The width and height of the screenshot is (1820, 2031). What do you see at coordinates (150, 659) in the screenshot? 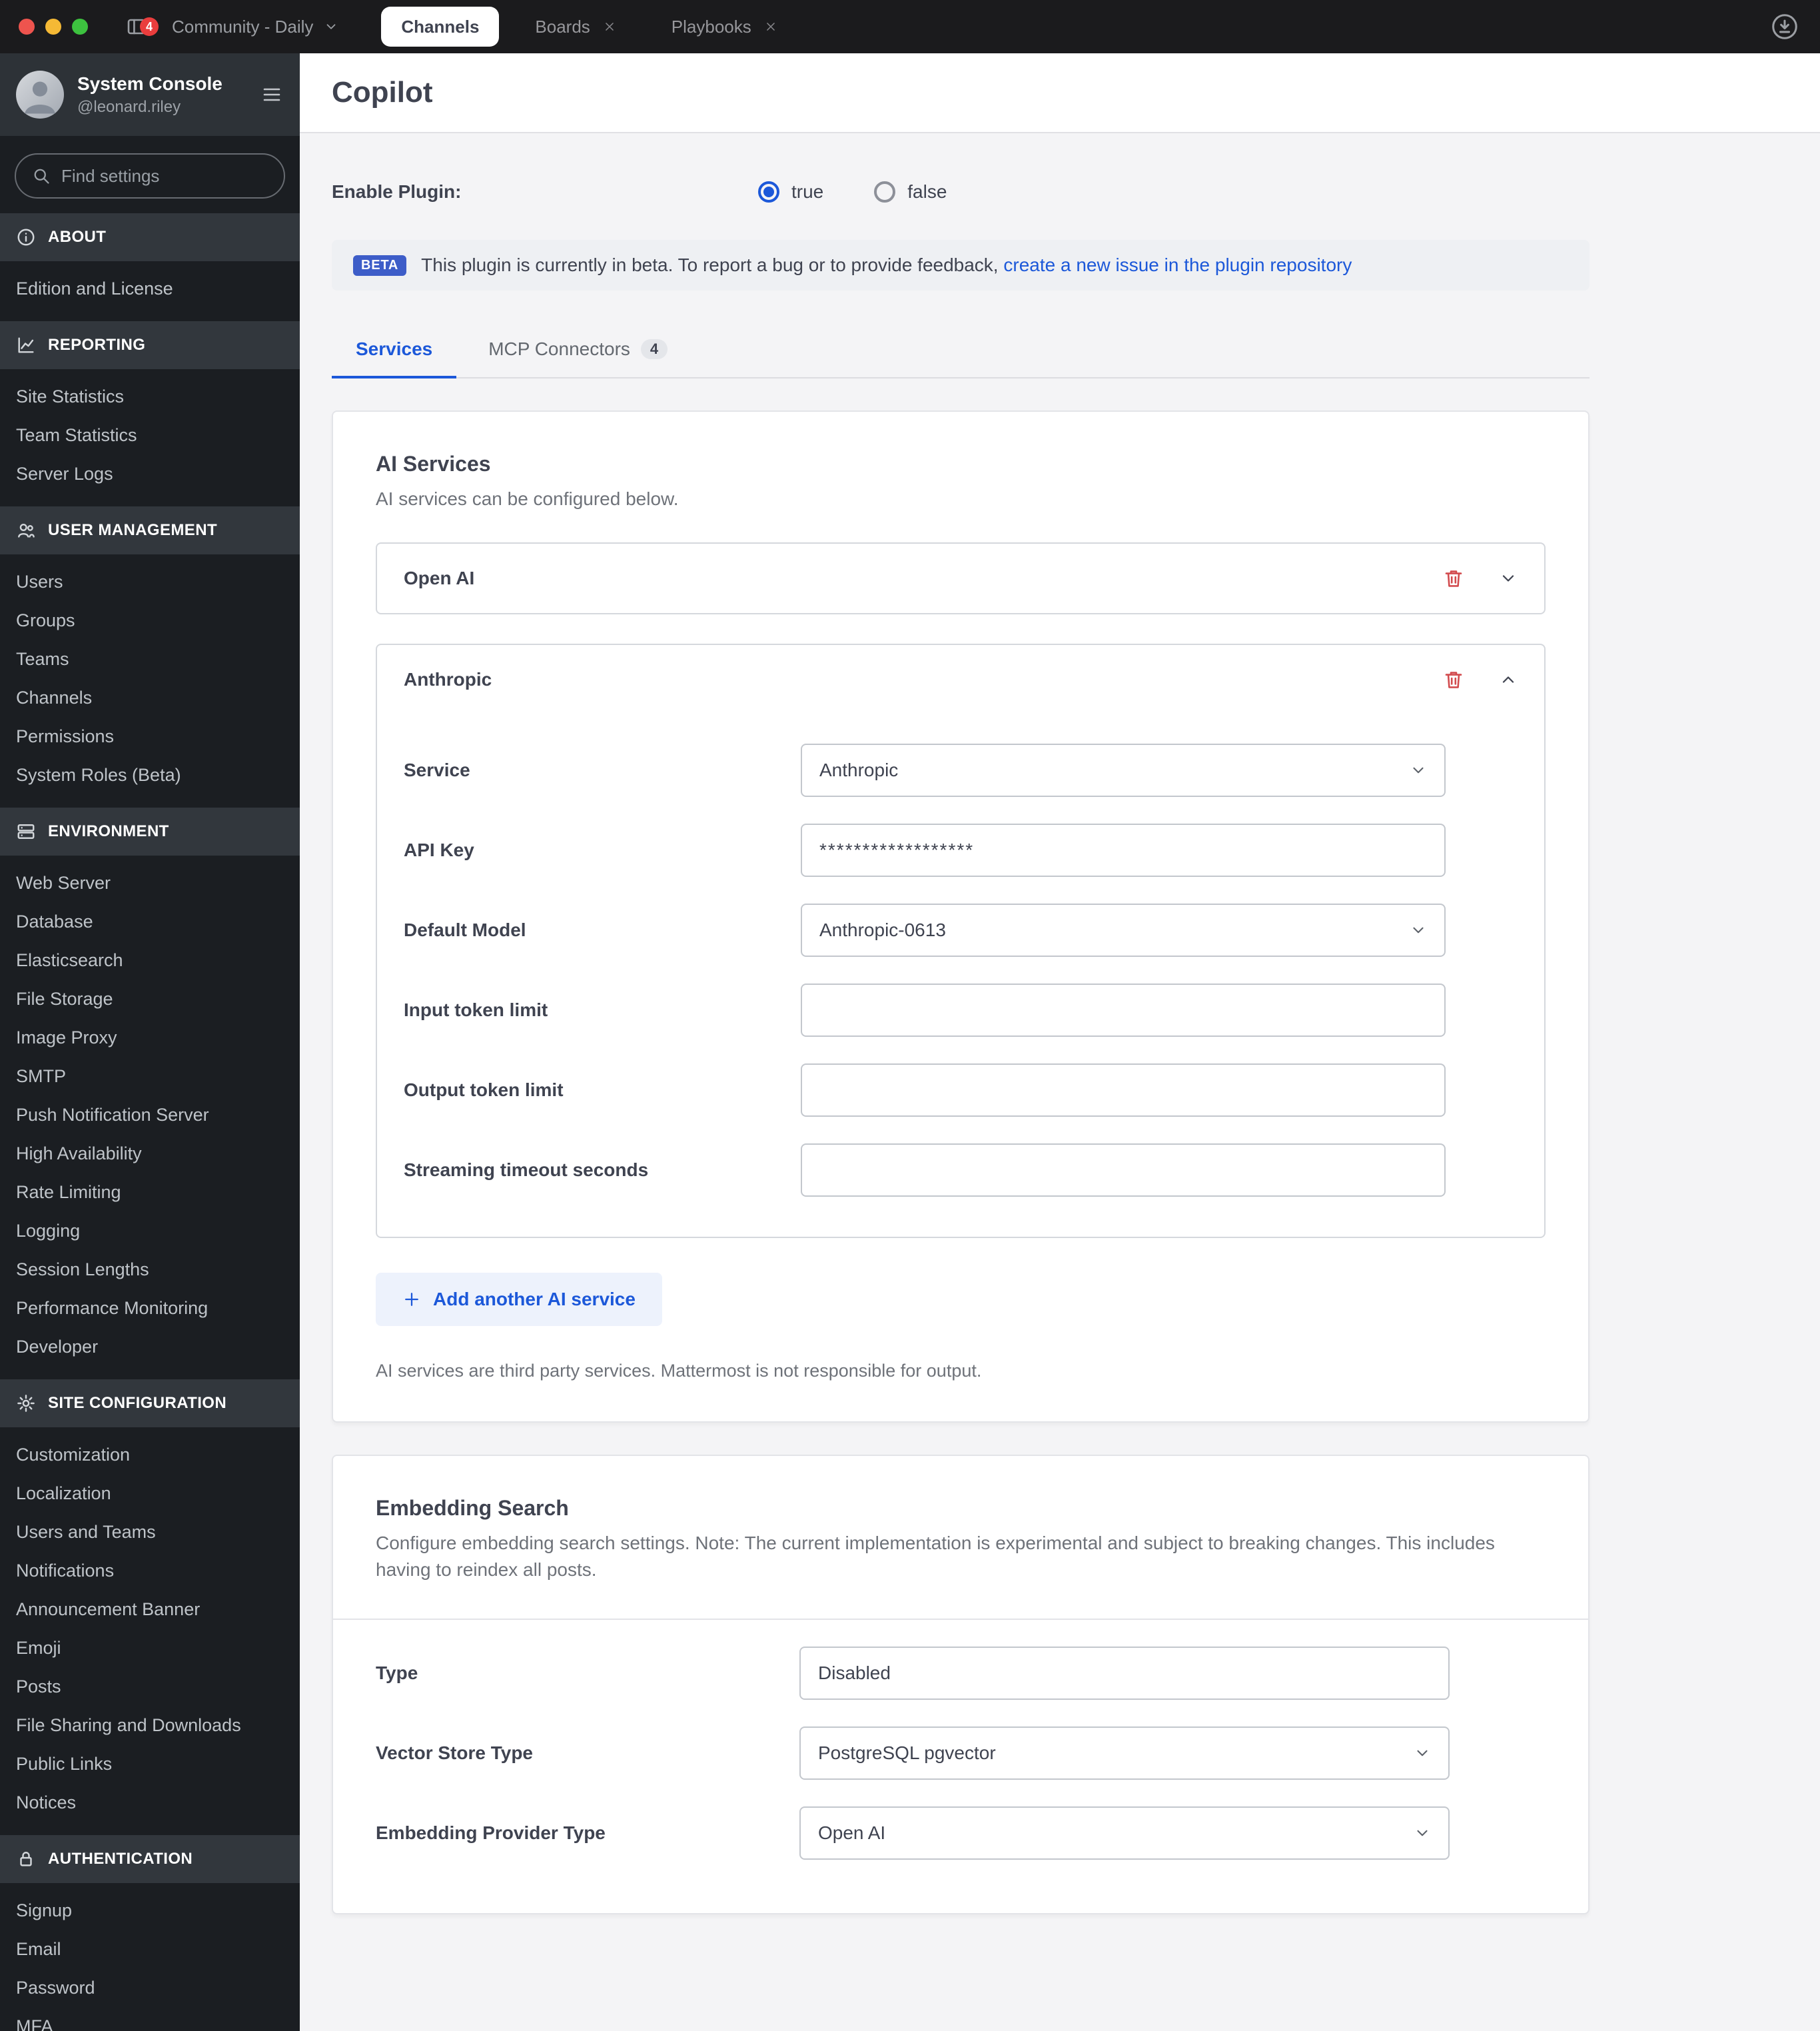
I see `sidebar-item-teams: Teams` at bounding box center [150, 659].